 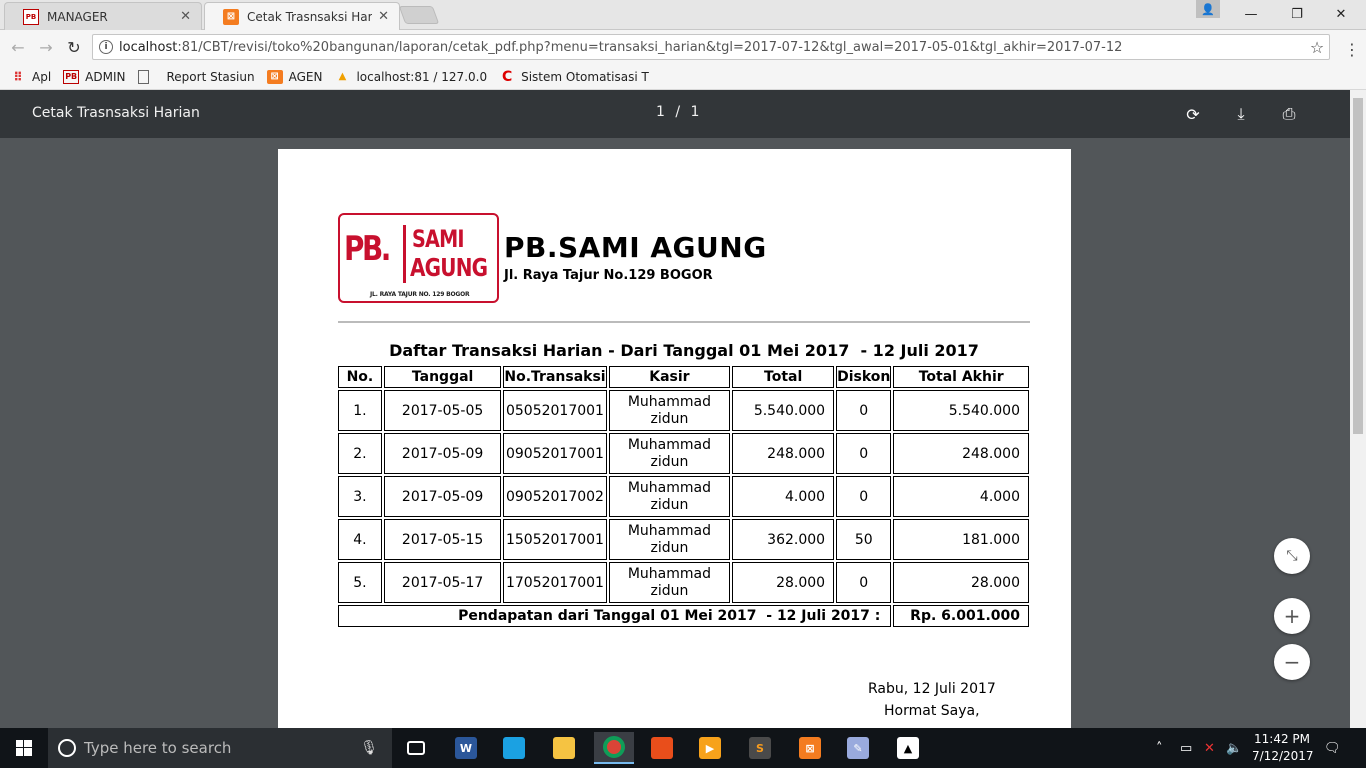 What do you see at coordinates (360, 453) in the screenshot?
I see `cell-no: 2.` at bounding box center [360, 453].